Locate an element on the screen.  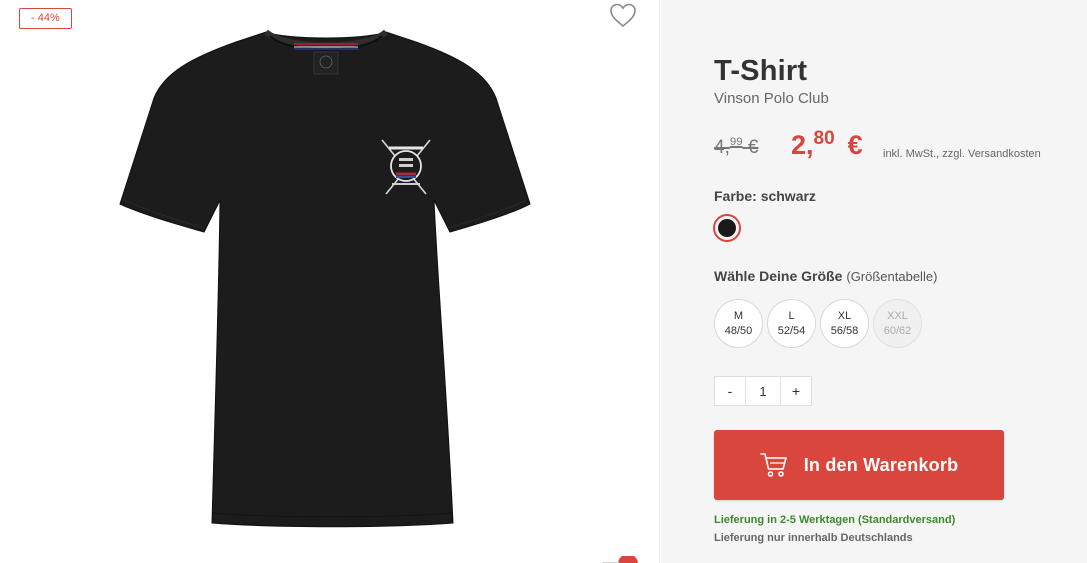
color-swatch-dot is located at coordinates (727, 228).